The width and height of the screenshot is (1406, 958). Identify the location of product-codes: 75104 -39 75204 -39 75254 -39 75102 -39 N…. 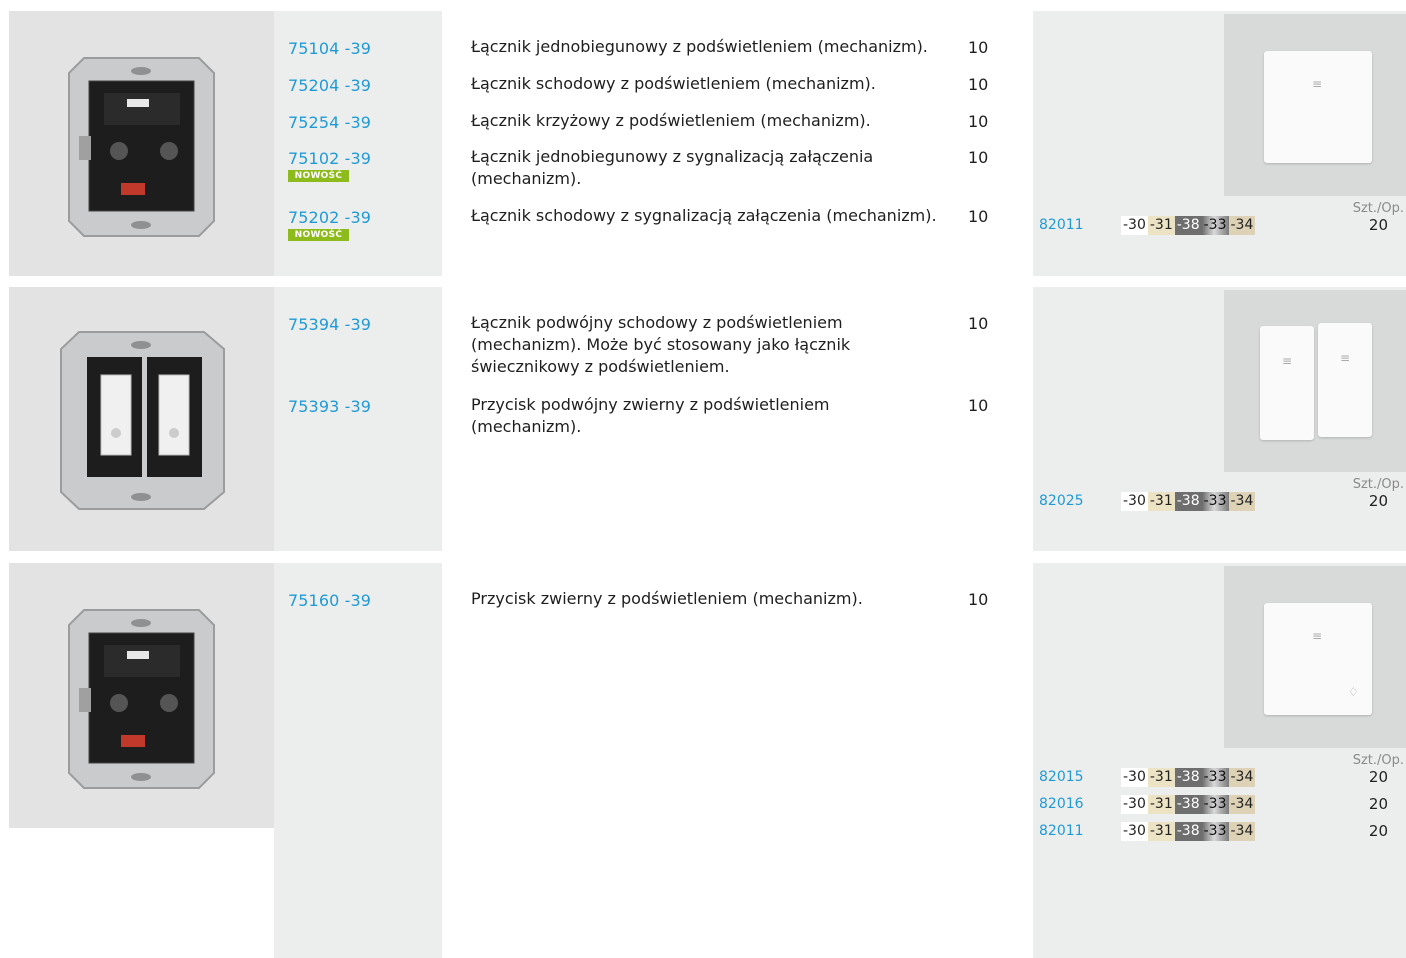
(358, 143).